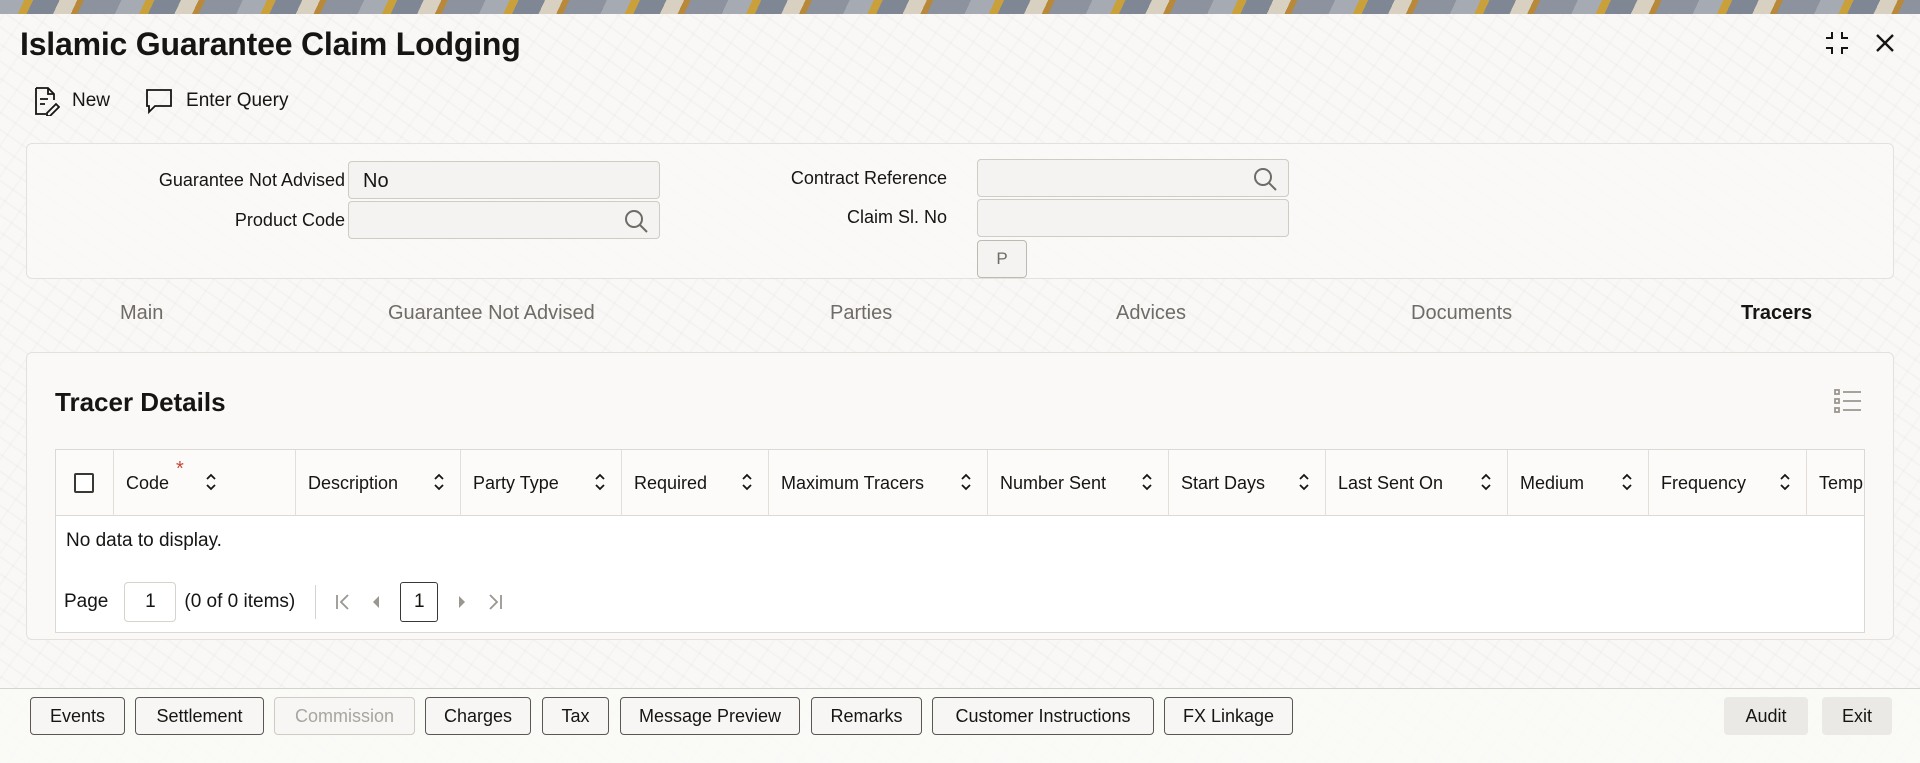 Image resolution: width=1920 pixels, height=763 pixels. I want to click on enter-query-button: Enter Query, so click(216, 101).